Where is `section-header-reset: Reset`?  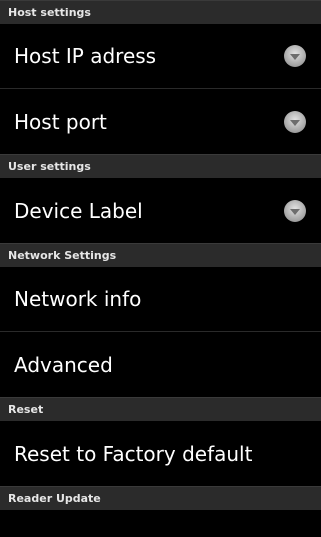 section-header-reset: Reset is located at coordinates (160, 409).